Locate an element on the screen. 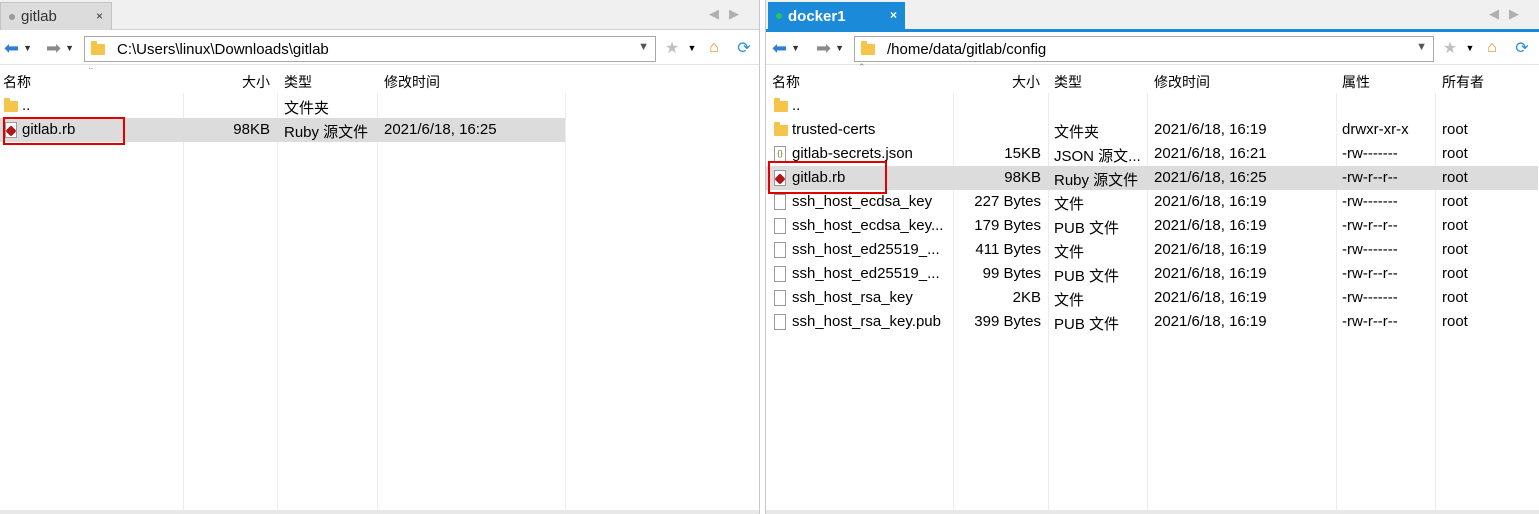 Image resolution: width=1539 pixels, height=514 pixels. file-size: 399 Bytes is located at coordinates (1007, 321).